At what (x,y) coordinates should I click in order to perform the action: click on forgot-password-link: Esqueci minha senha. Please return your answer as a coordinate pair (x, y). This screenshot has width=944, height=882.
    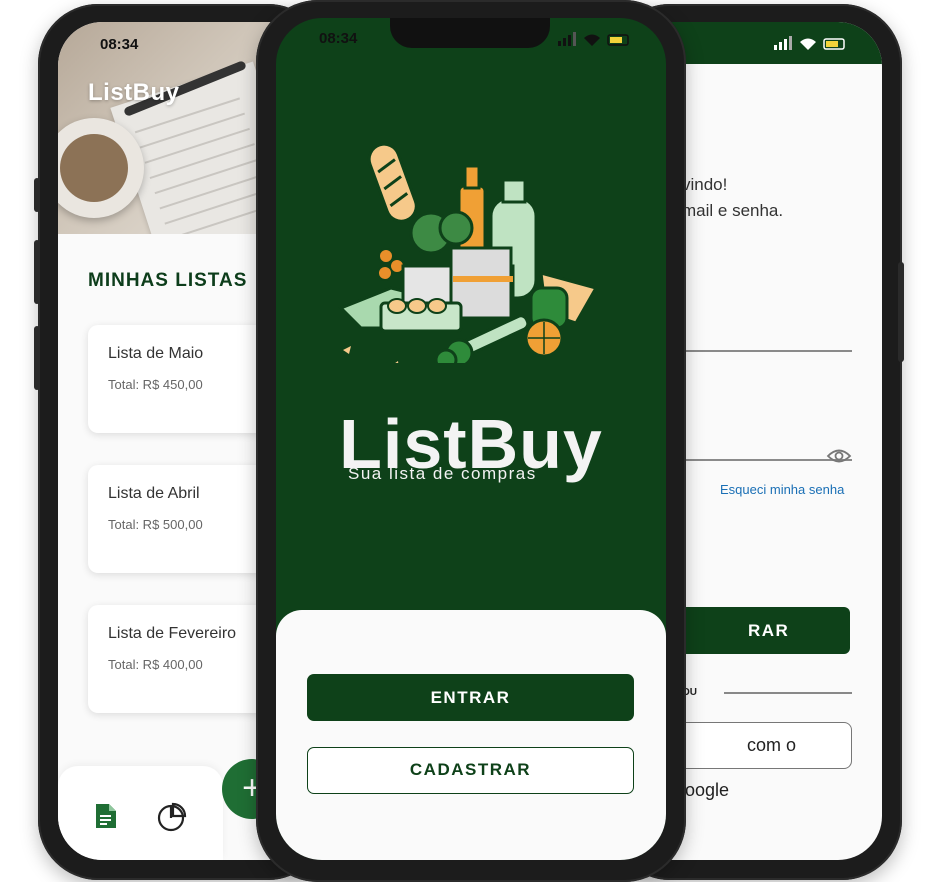
    Looking at the image, I should click on (782, 489).